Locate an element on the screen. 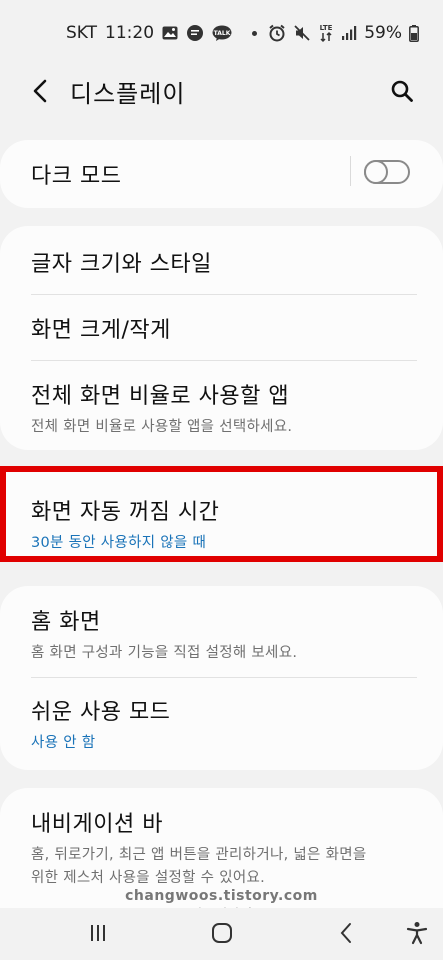  back-arrow-icon is located at coordinates (40, 91).